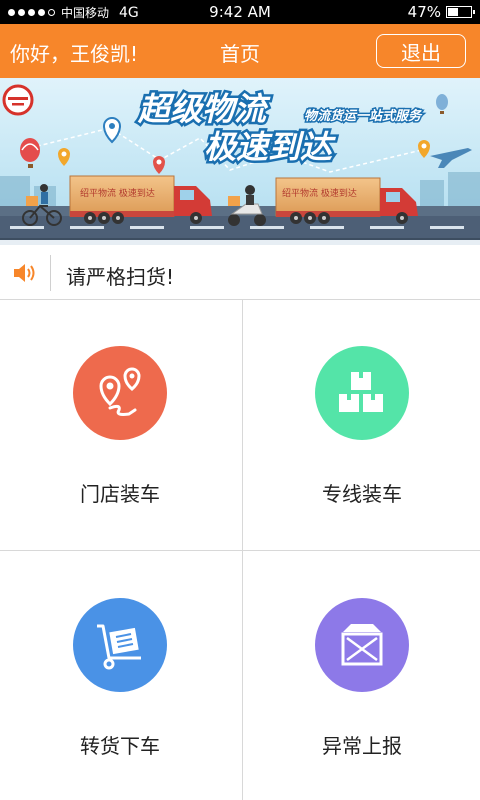 This screenshot has width=480, height=800. I want to click on battery-icon, so click(460, 12).